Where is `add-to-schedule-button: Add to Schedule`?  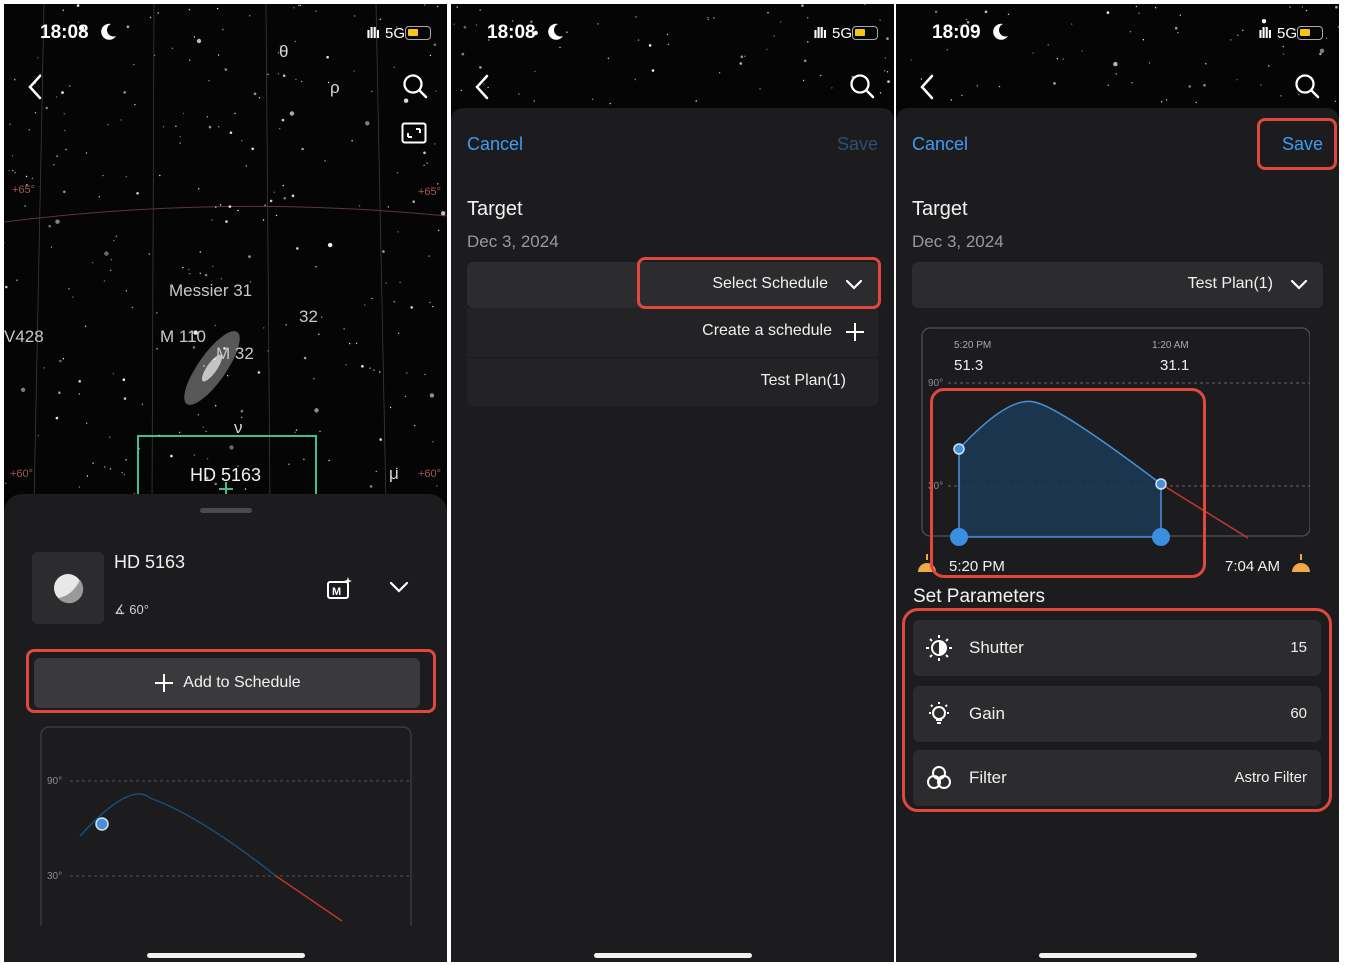 add-to-schedule-button: Add to Schedule is located at coordinates (227, 683).